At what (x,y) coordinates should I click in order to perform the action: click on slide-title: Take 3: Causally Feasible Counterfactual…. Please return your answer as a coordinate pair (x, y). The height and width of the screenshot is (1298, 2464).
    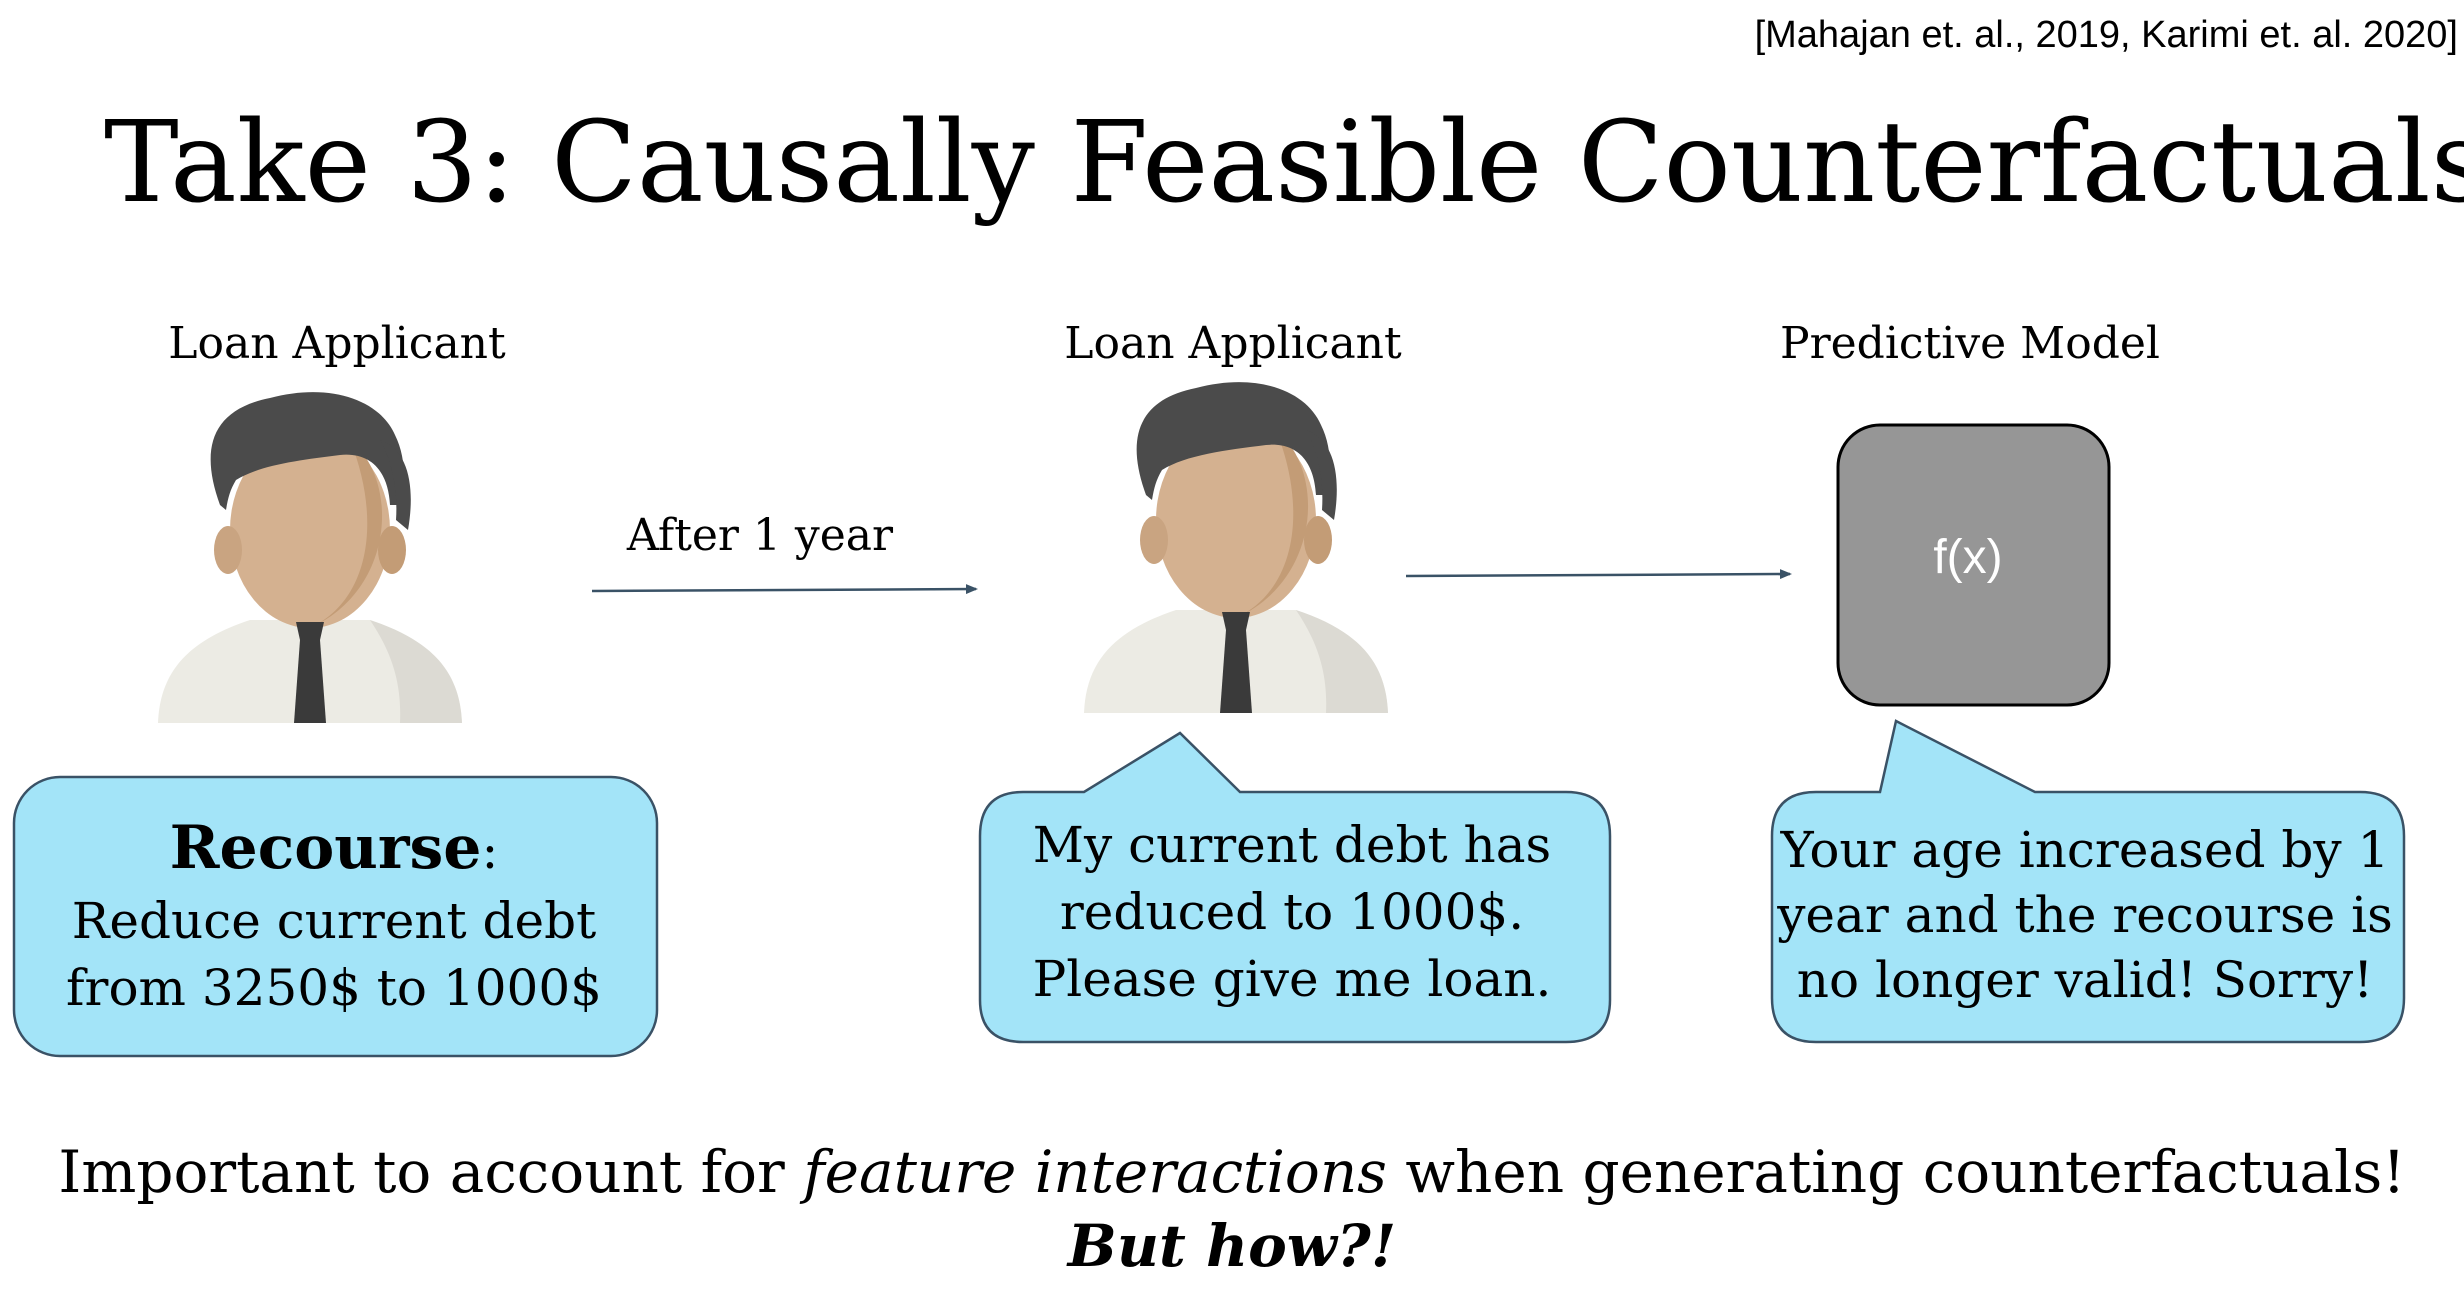
    Looking at the image, I should click on (1284, 163).